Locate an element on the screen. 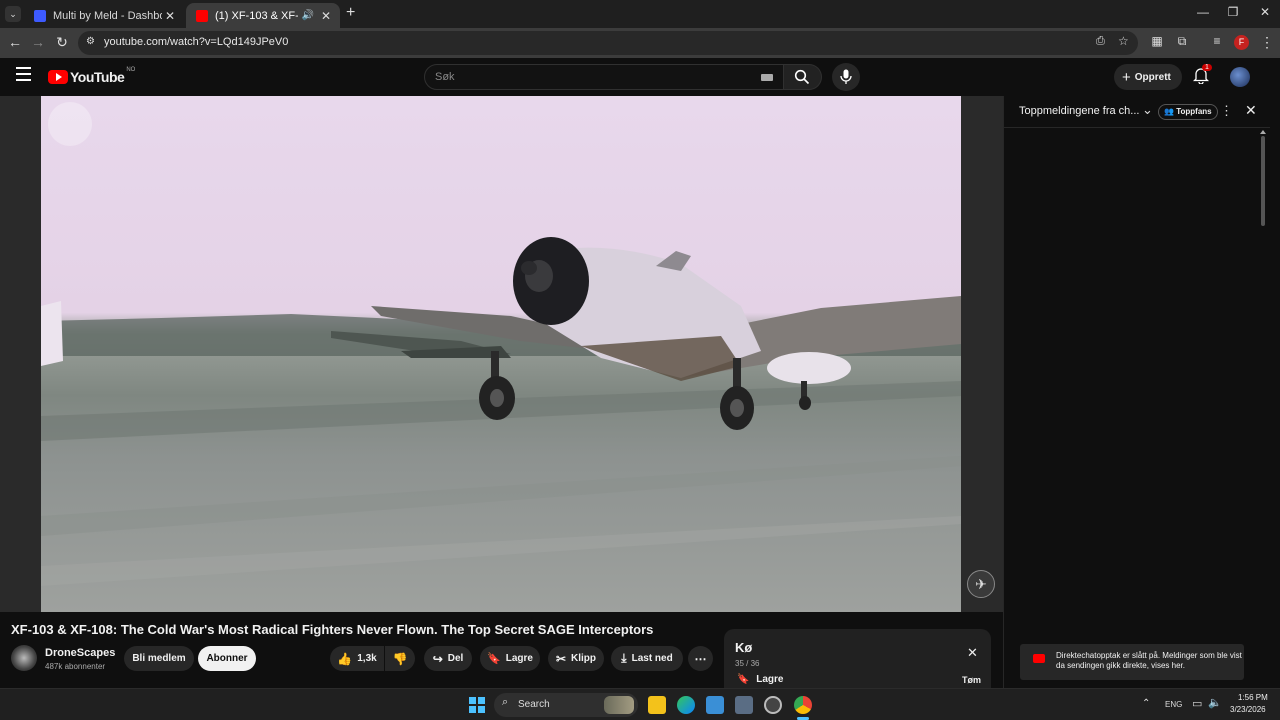 The image size is (1280, 720). profile-avatar: F is located at coordinates (1241, 42).